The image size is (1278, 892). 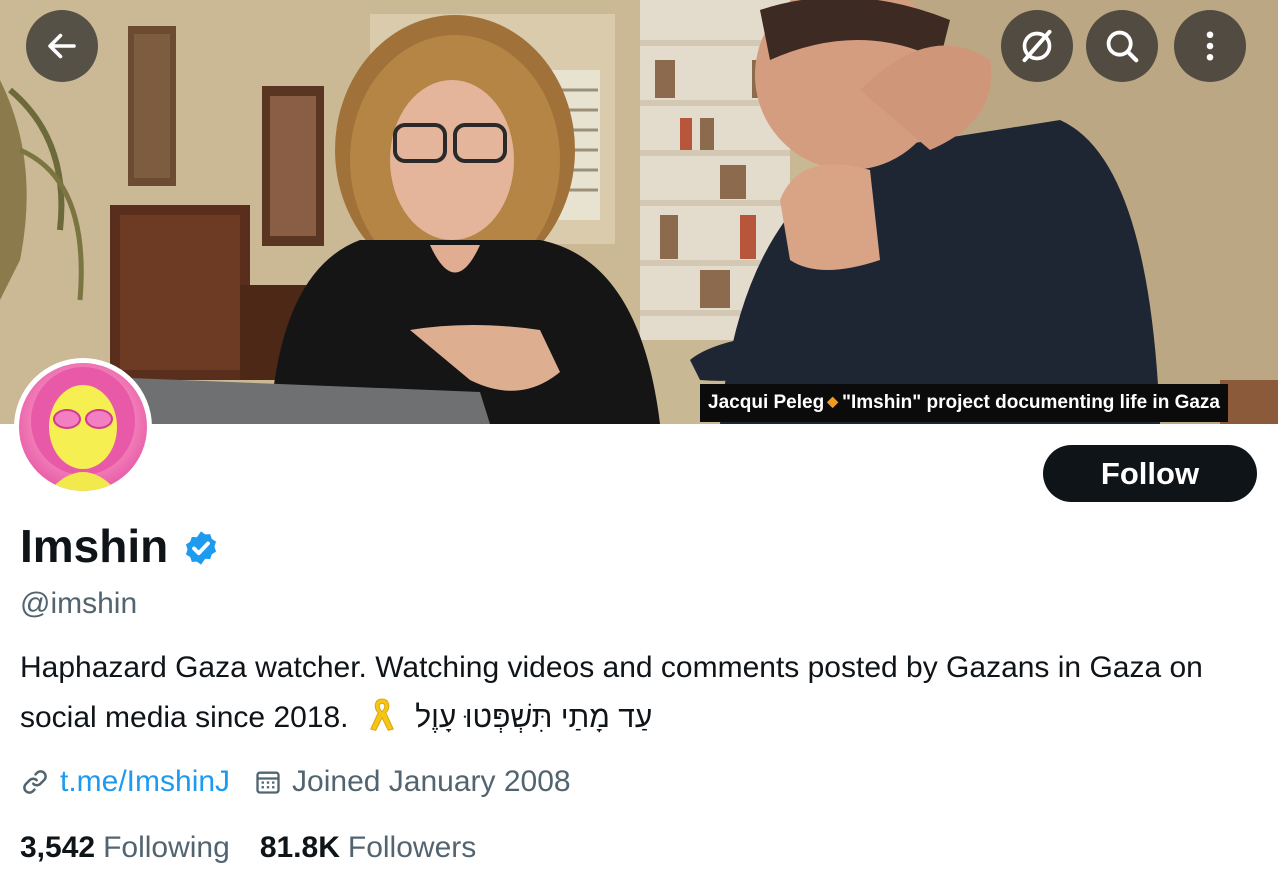 I want to click on joined-date: Joined January 2008, so click(x=412, y=782).